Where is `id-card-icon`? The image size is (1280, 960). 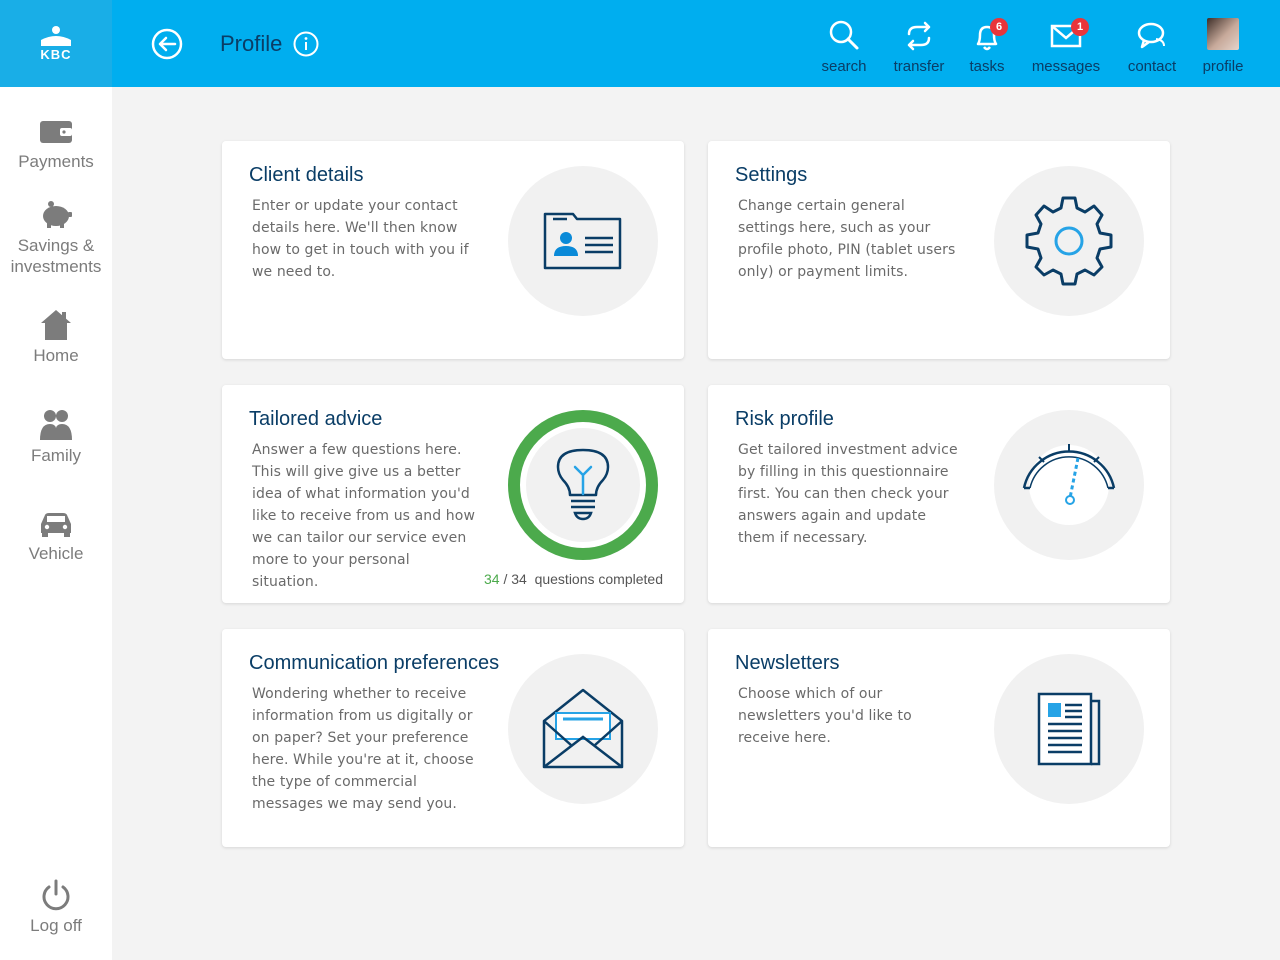
id-card-icon is located at coordinates (582, 241).